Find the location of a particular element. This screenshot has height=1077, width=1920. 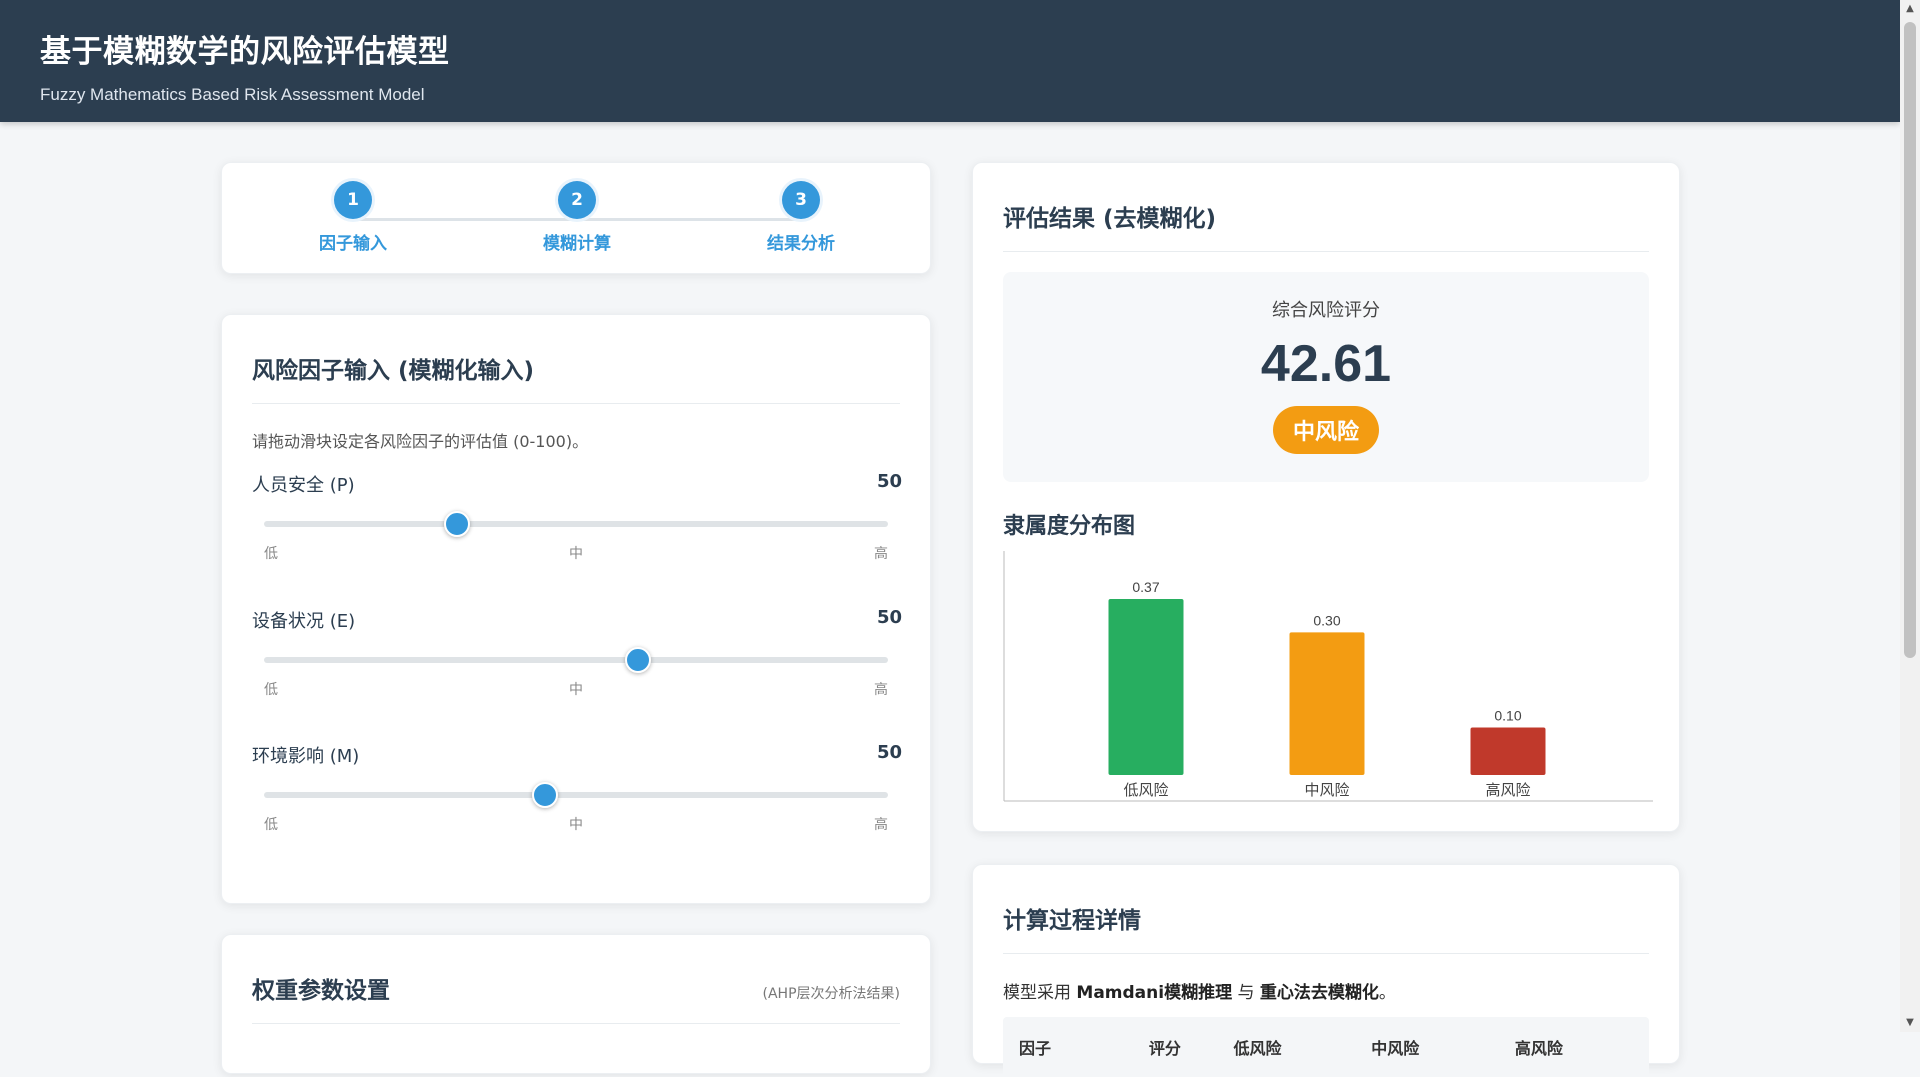

score-label: 综合风险评分 is located at coordinates (1326, 310).